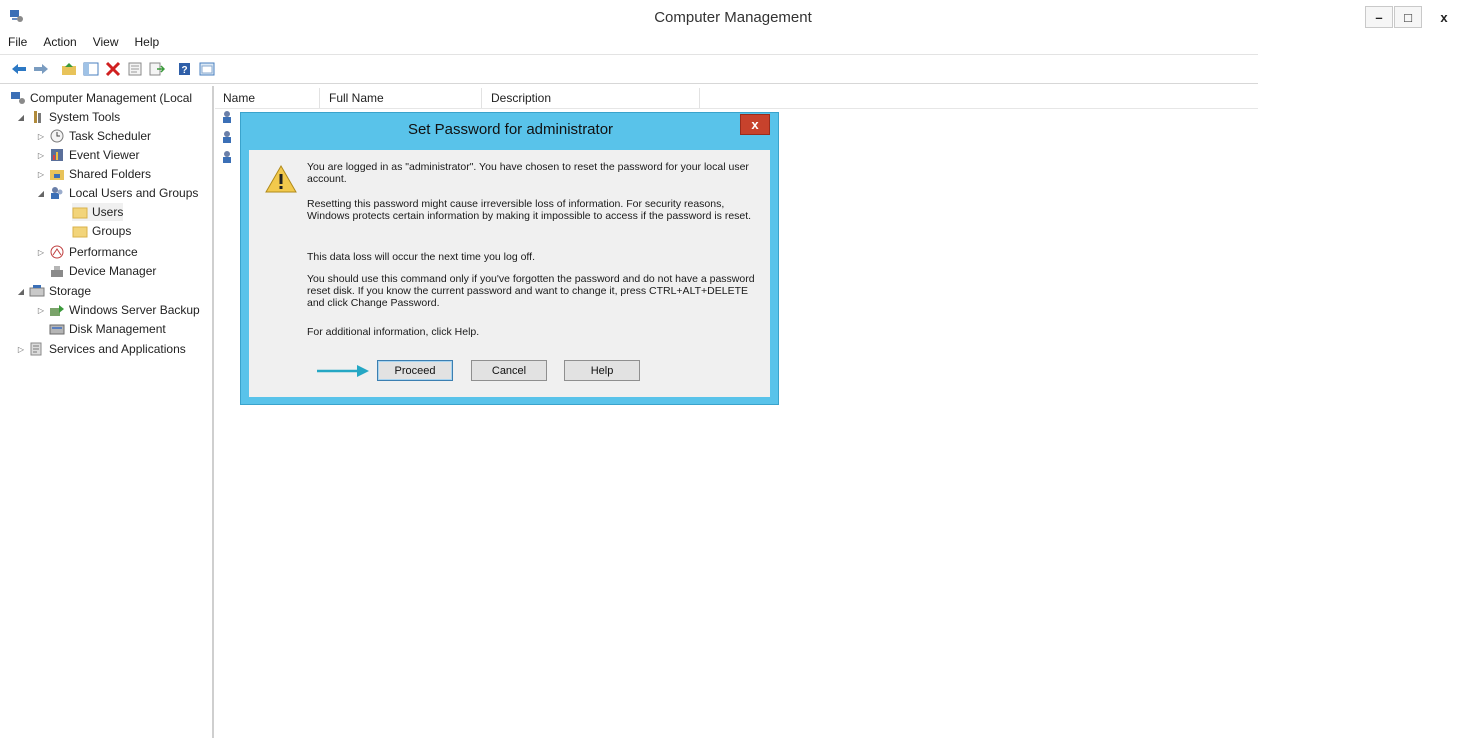  I want to click on tree-item-computer-management: Computer Management (Local, so click(101, 98).